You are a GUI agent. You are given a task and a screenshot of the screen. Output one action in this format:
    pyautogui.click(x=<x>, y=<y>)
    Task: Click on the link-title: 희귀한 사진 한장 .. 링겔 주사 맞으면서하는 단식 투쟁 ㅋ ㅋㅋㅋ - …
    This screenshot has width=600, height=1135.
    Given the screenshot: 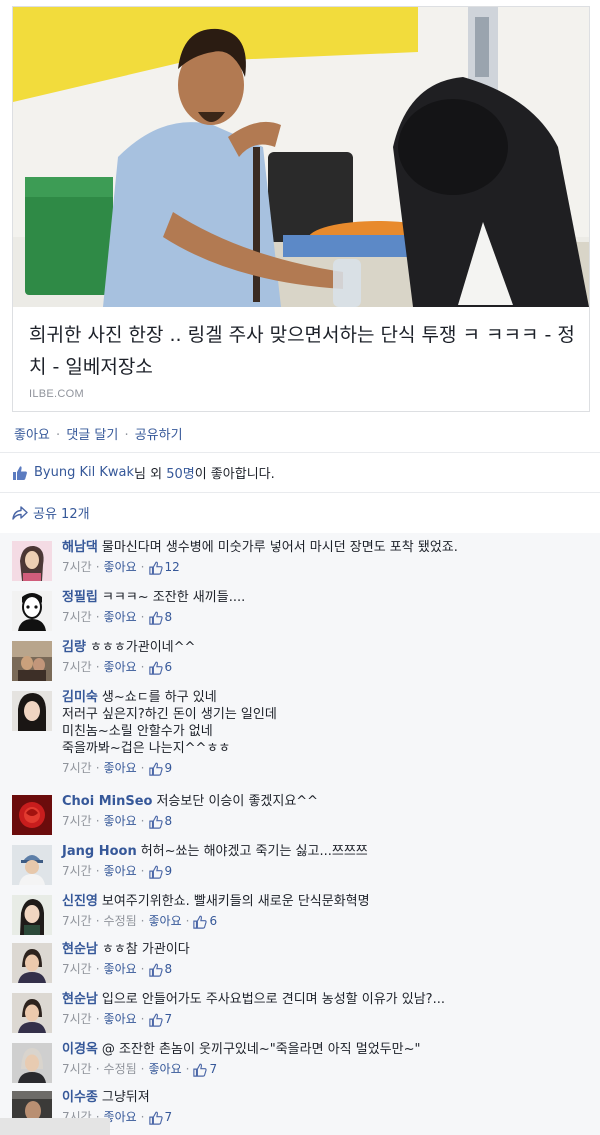 What is the action you would take?
    pyautogui.click(x=303, y=351)
    